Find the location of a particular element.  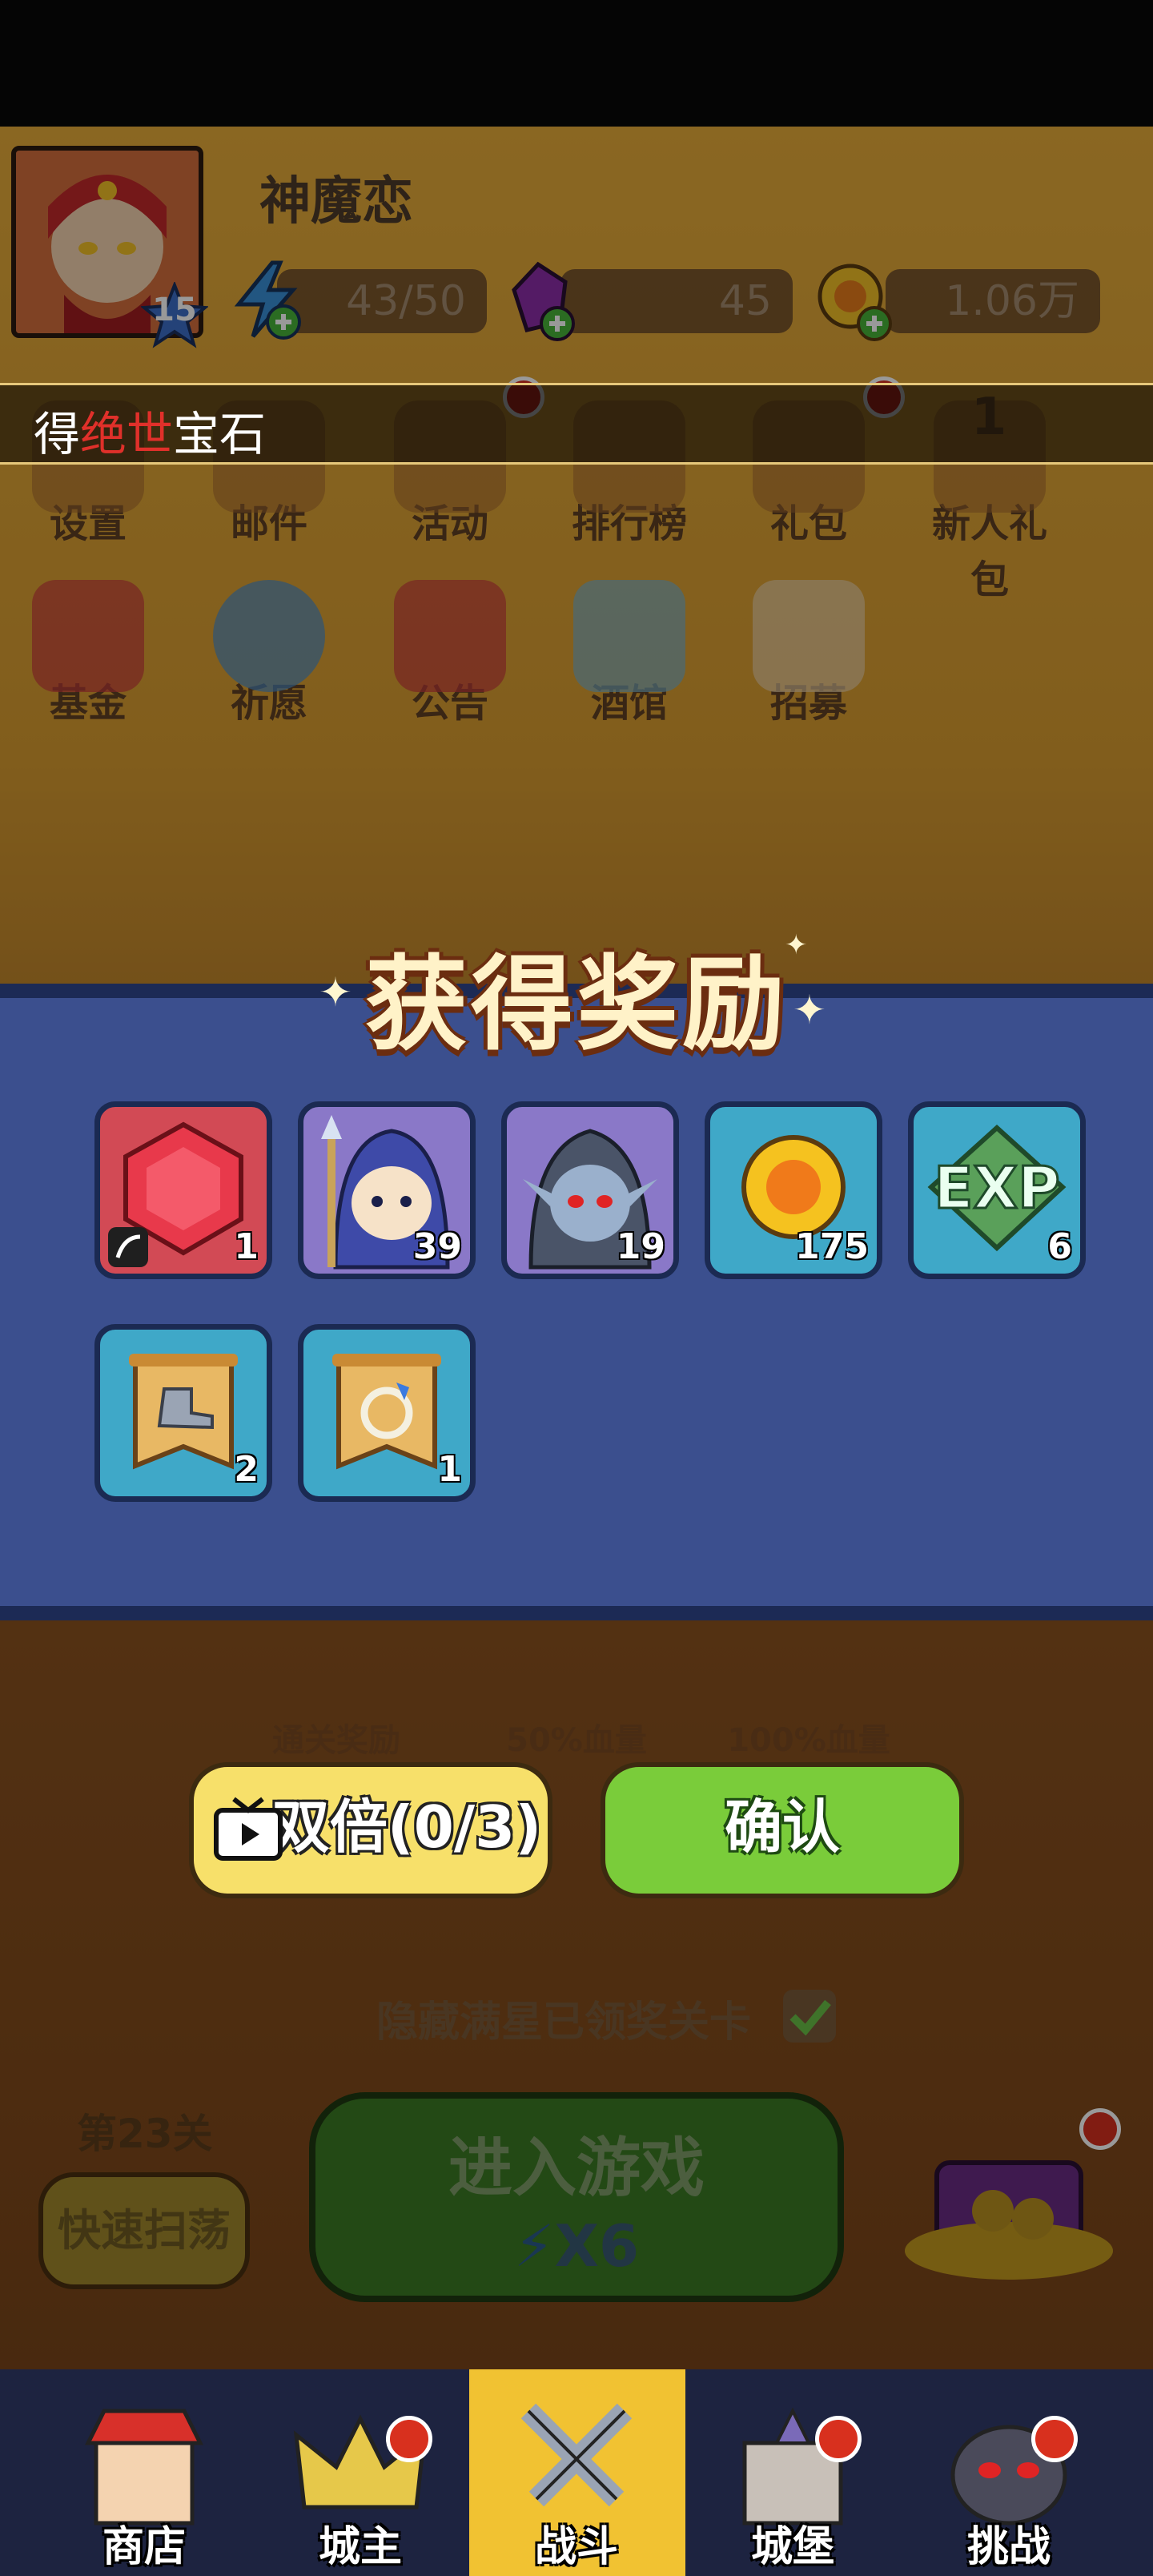

crossed-swords-icon is located at coordinates (576, 2455).